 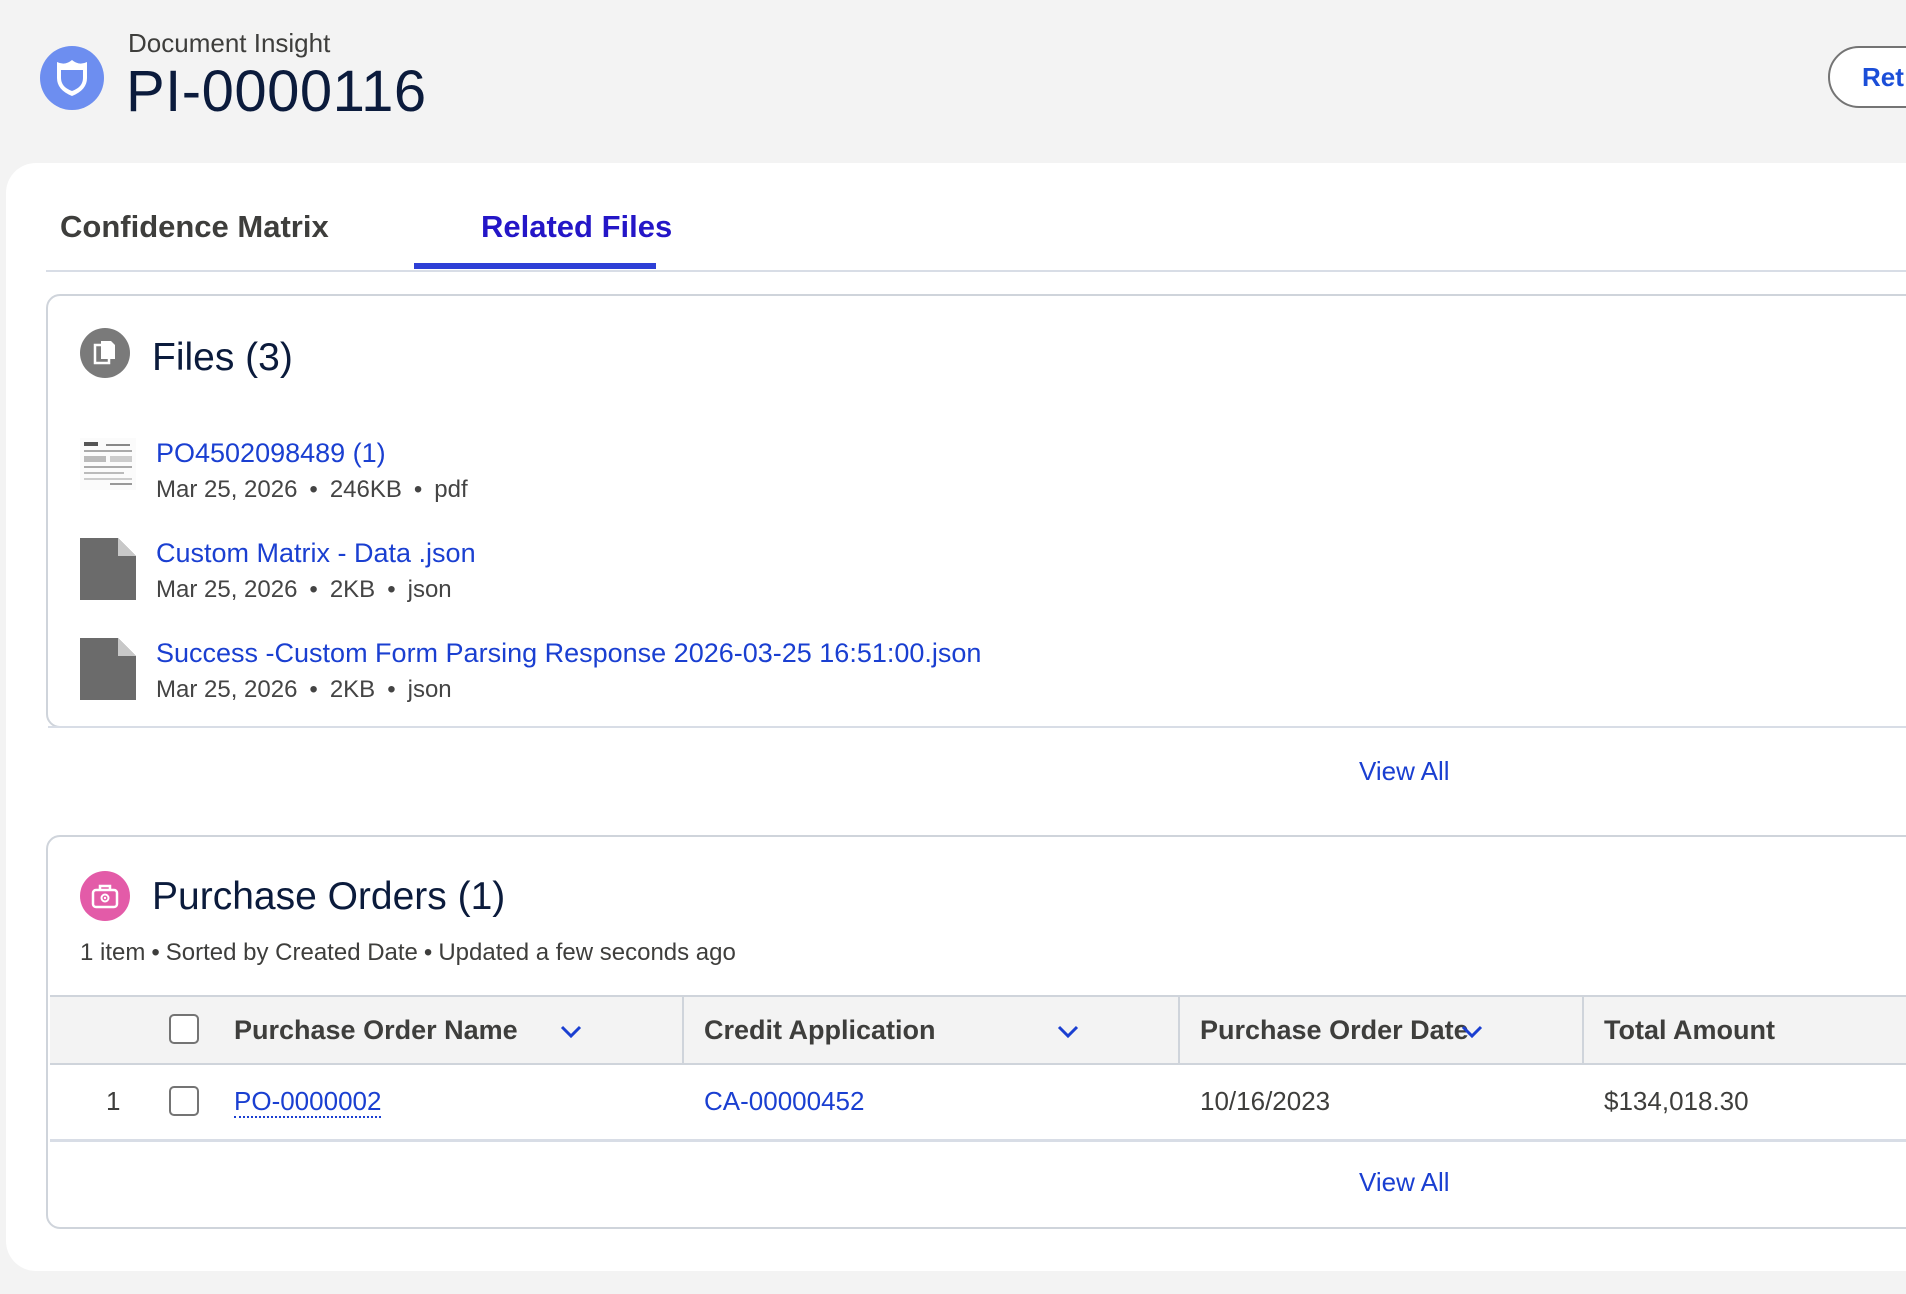 What do you see at coordinates (953, 80) in the screenshot?
I see `record-header: Document Insight PI-0000116 Ret` at bounding box center [953, 80].